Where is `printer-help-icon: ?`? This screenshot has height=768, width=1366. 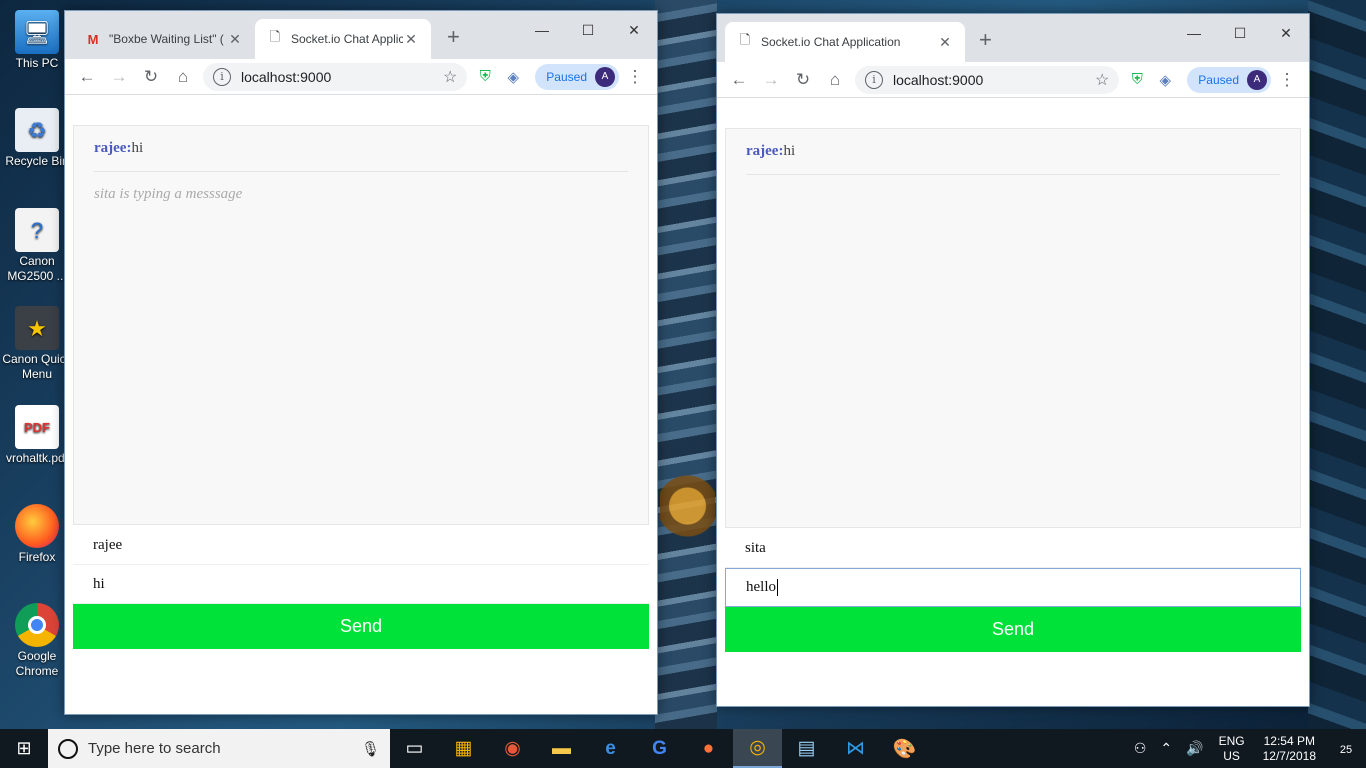
printer-help-icon: ? is located at coordinates (37, 230).